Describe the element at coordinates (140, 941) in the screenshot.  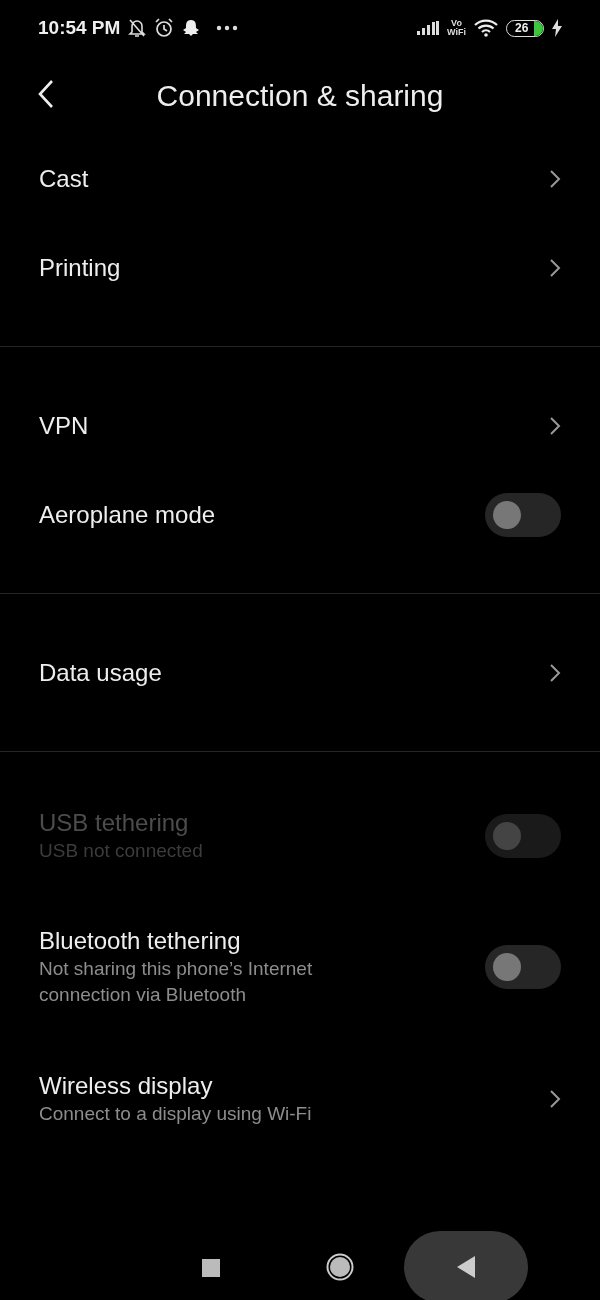
I see `setting-title: Bluetooth tethering` at that location.